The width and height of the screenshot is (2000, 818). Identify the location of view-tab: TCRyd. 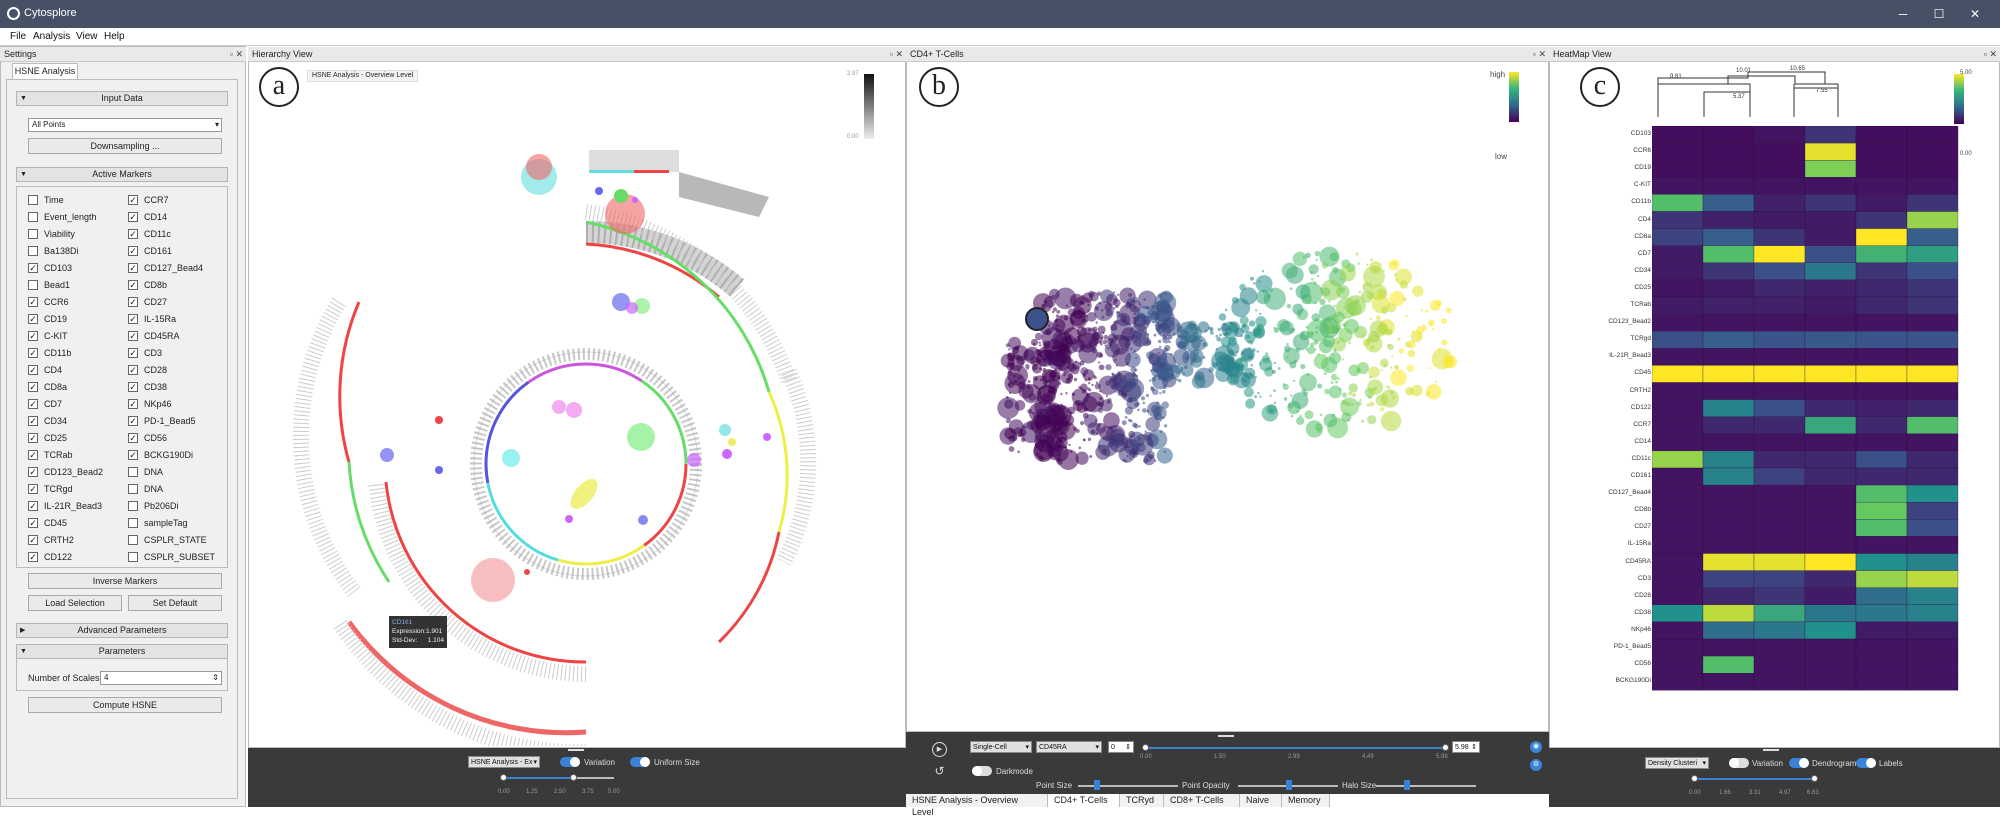
(1142, 800).